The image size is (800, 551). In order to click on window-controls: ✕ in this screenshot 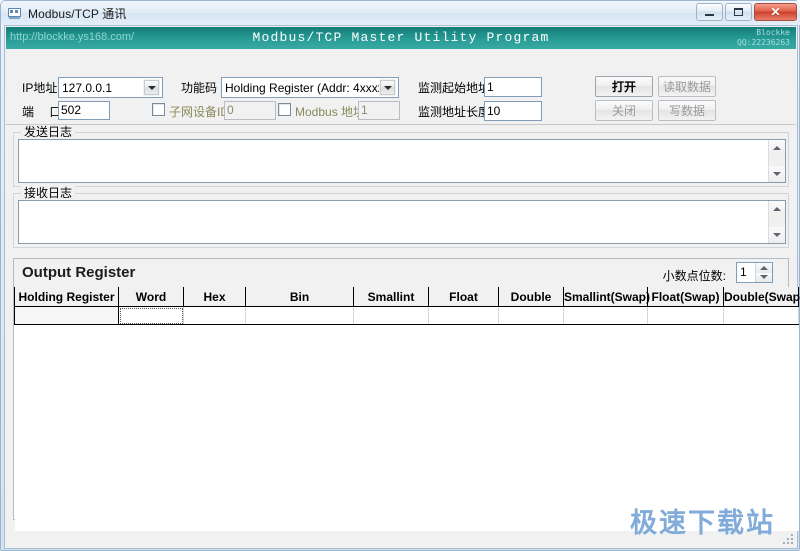, I will do `click(746, 12)`.